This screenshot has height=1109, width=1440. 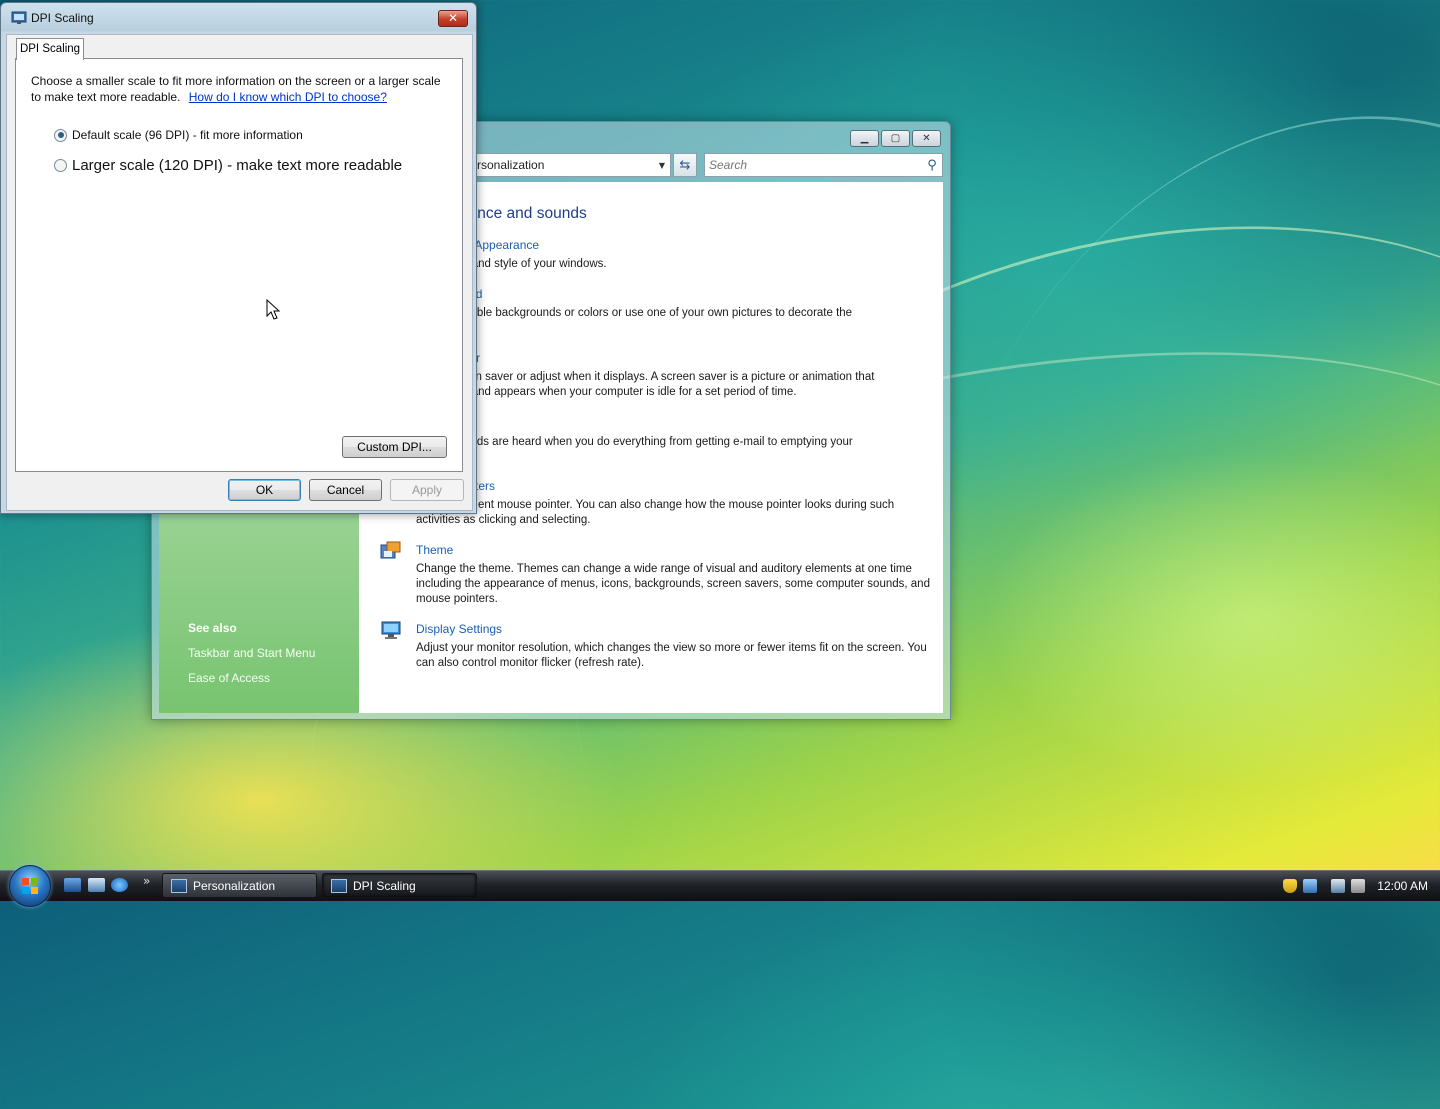 What do you see at coordinates (212, 628) in the screenshot?
I see `see-also-heading: See also` at bounding box center [212, 628].